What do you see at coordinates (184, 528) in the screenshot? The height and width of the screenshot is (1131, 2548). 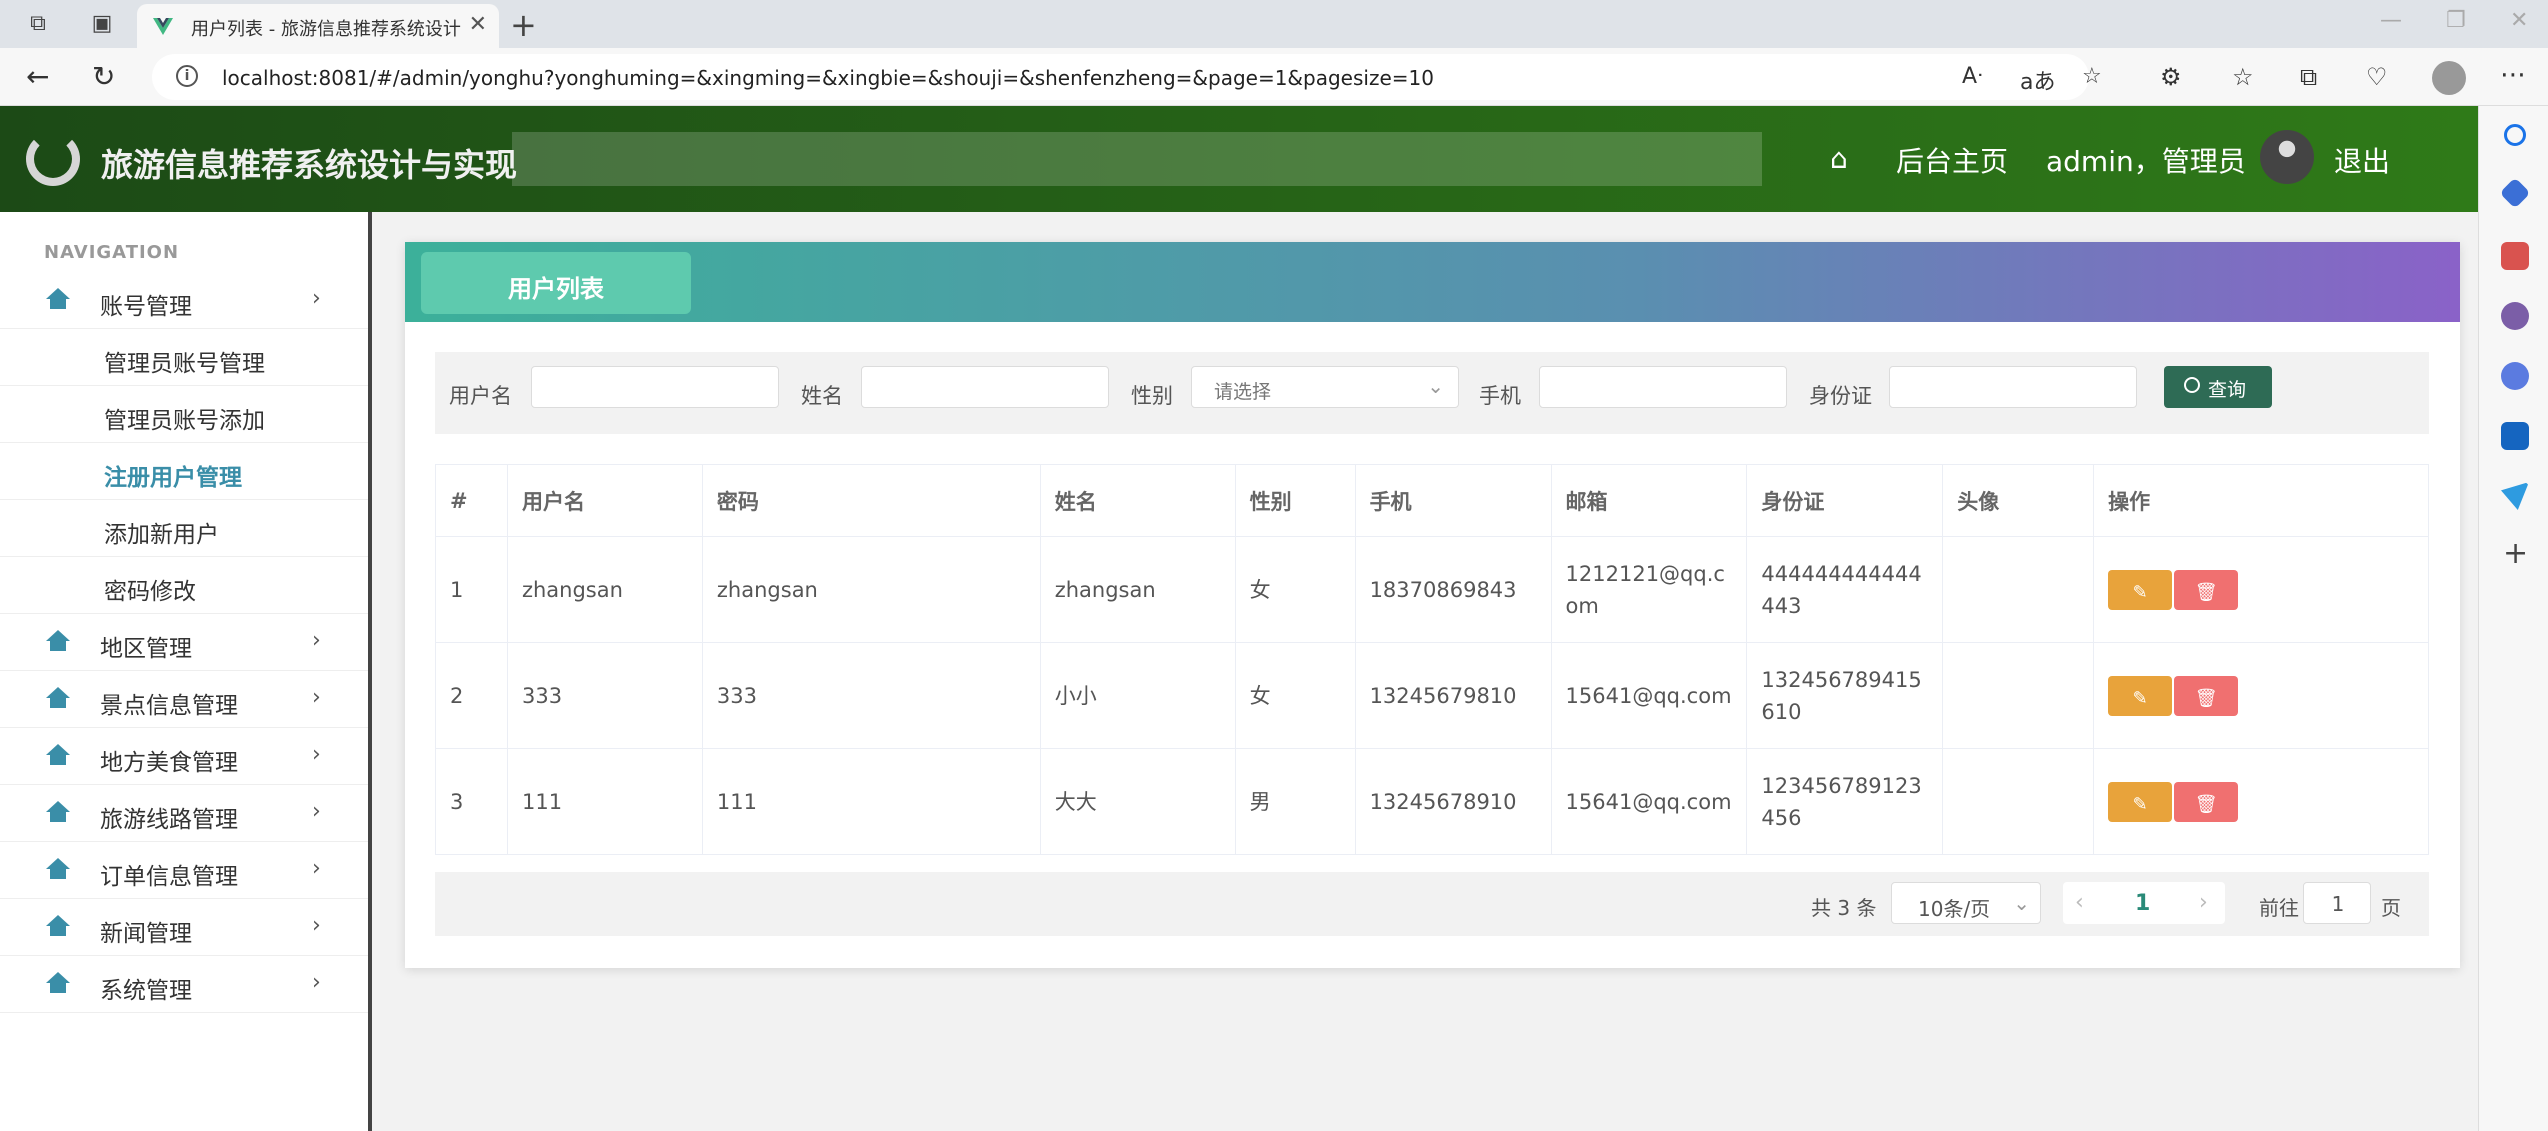 I see `nav-item-add-user: 添加新用户` at bounding box center [184, 528].